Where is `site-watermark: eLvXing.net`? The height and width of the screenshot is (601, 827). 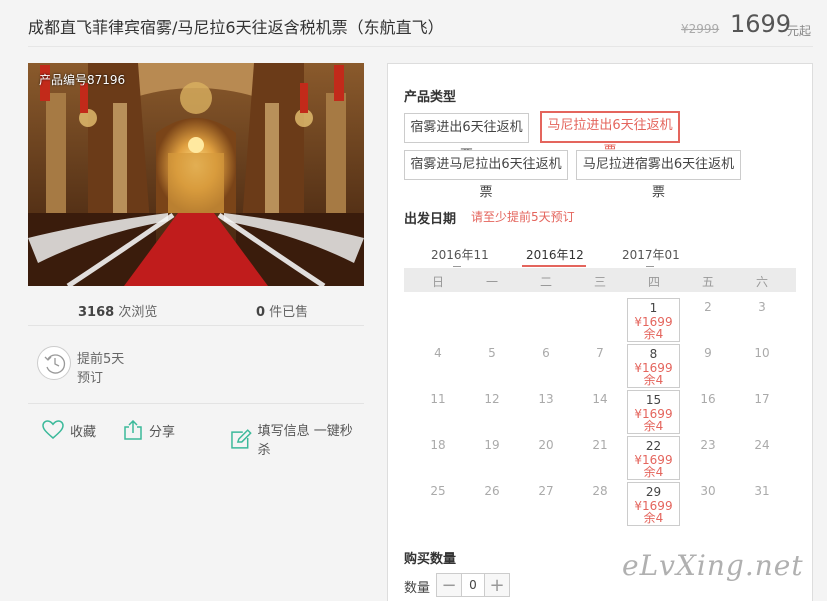 site-watermark: eLvXing.net is located at coordinates (713, 565).